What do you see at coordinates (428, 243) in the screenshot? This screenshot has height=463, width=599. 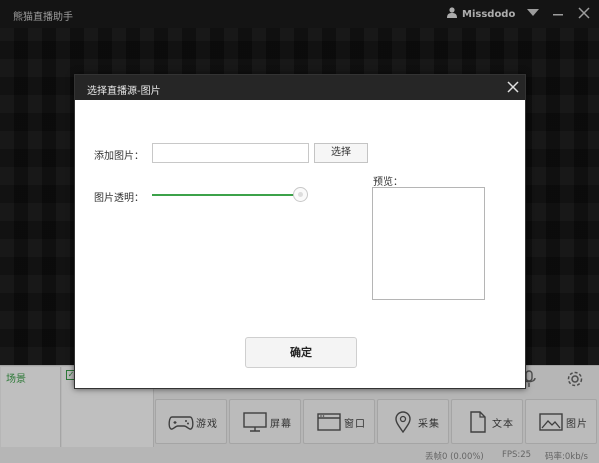 I see `image-preview-box` at bounding box center [428, 243].